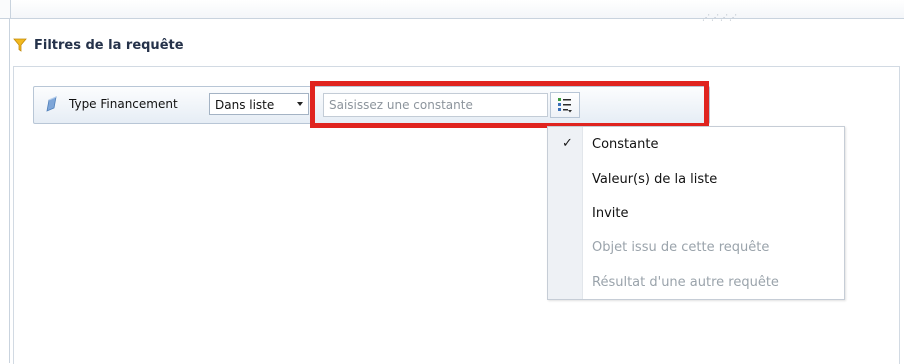 Image resolution: width=904 pixels, height=364 pixels. Describe the element at coordinates (610, 213) in the screenshot. I see `menu-item-label: Invite` at that location.